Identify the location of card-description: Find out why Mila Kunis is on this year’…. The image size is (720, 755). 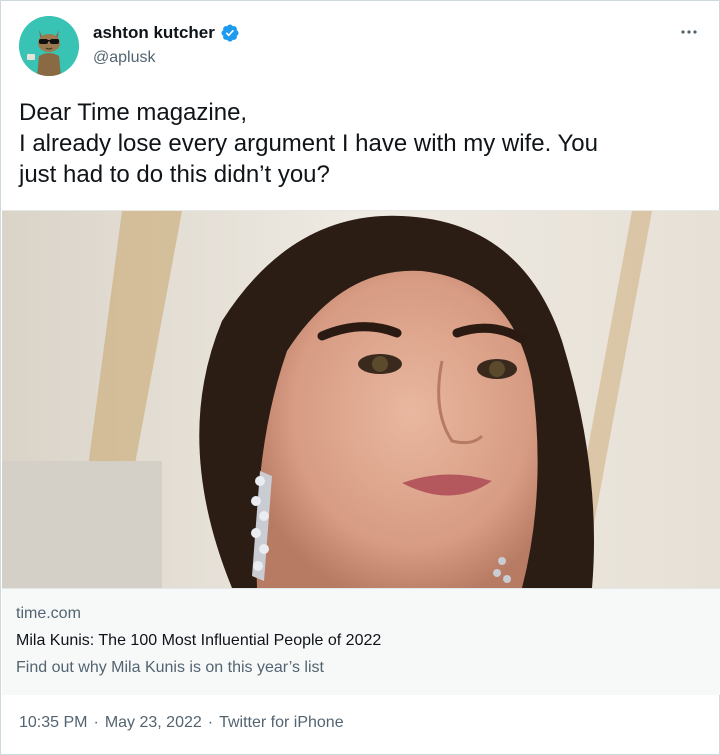
(170, 667).